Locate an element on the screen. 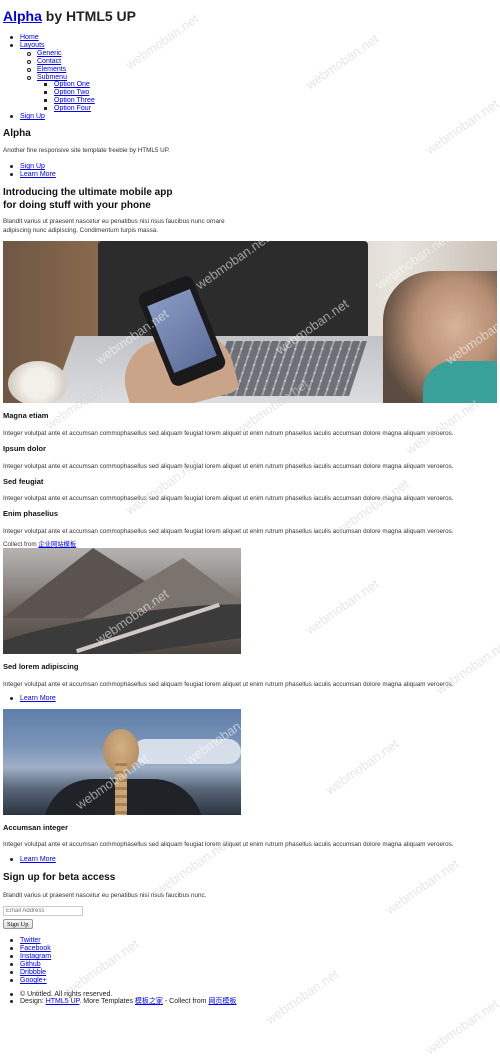 Image resolution: width=500 pixels, height=1060 pixels. social-item: Twitter is located at coordinates (25, 941).